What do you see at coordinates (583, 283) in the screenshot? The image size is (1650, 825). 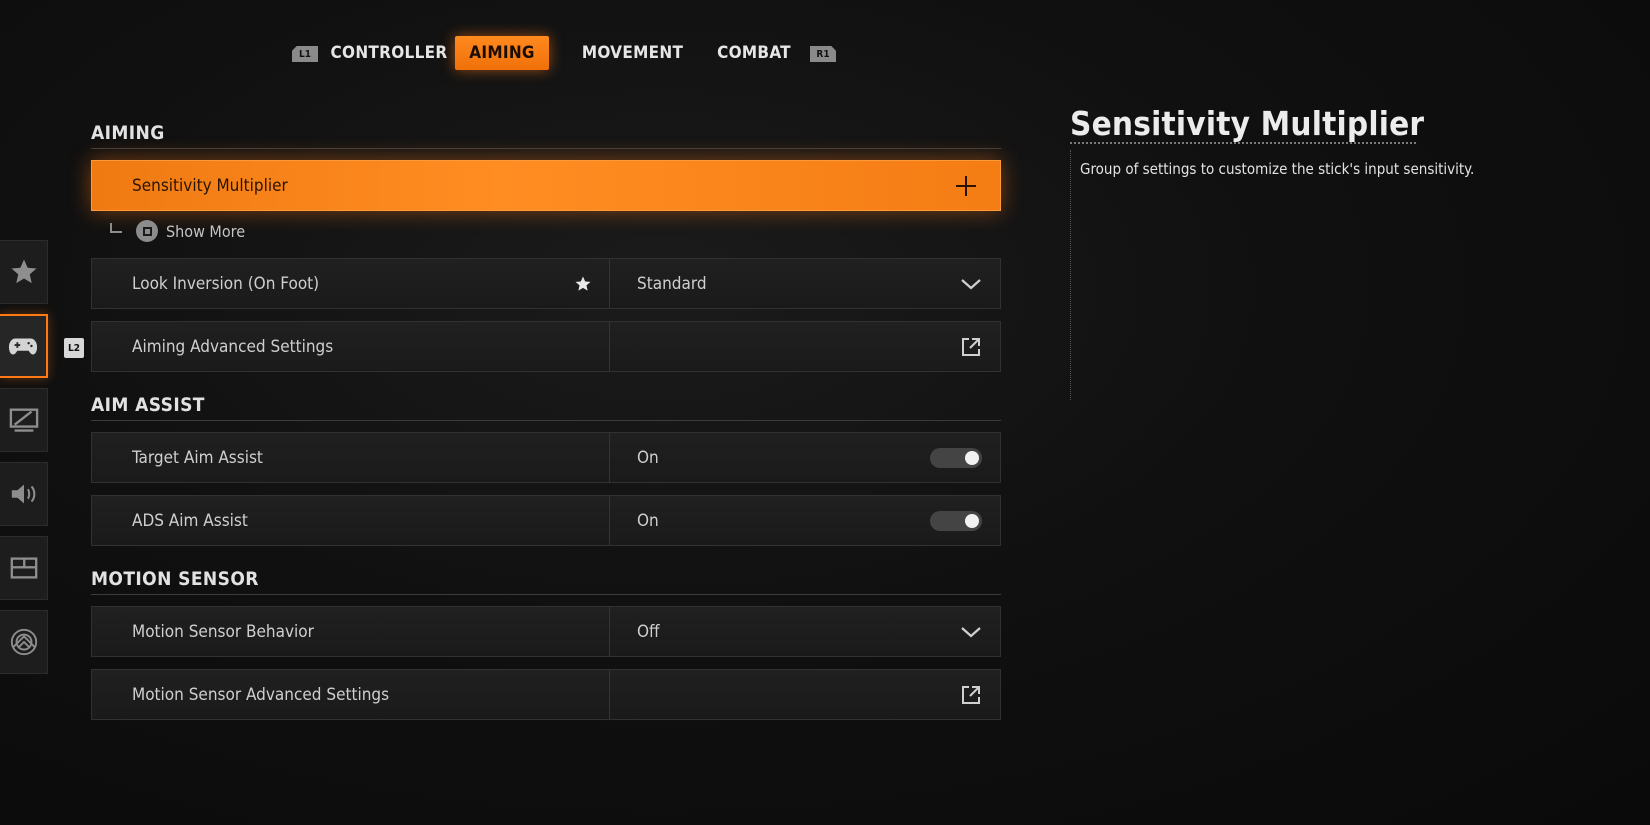 I see `favorite-star-icon` at bounding box center [583, 283].